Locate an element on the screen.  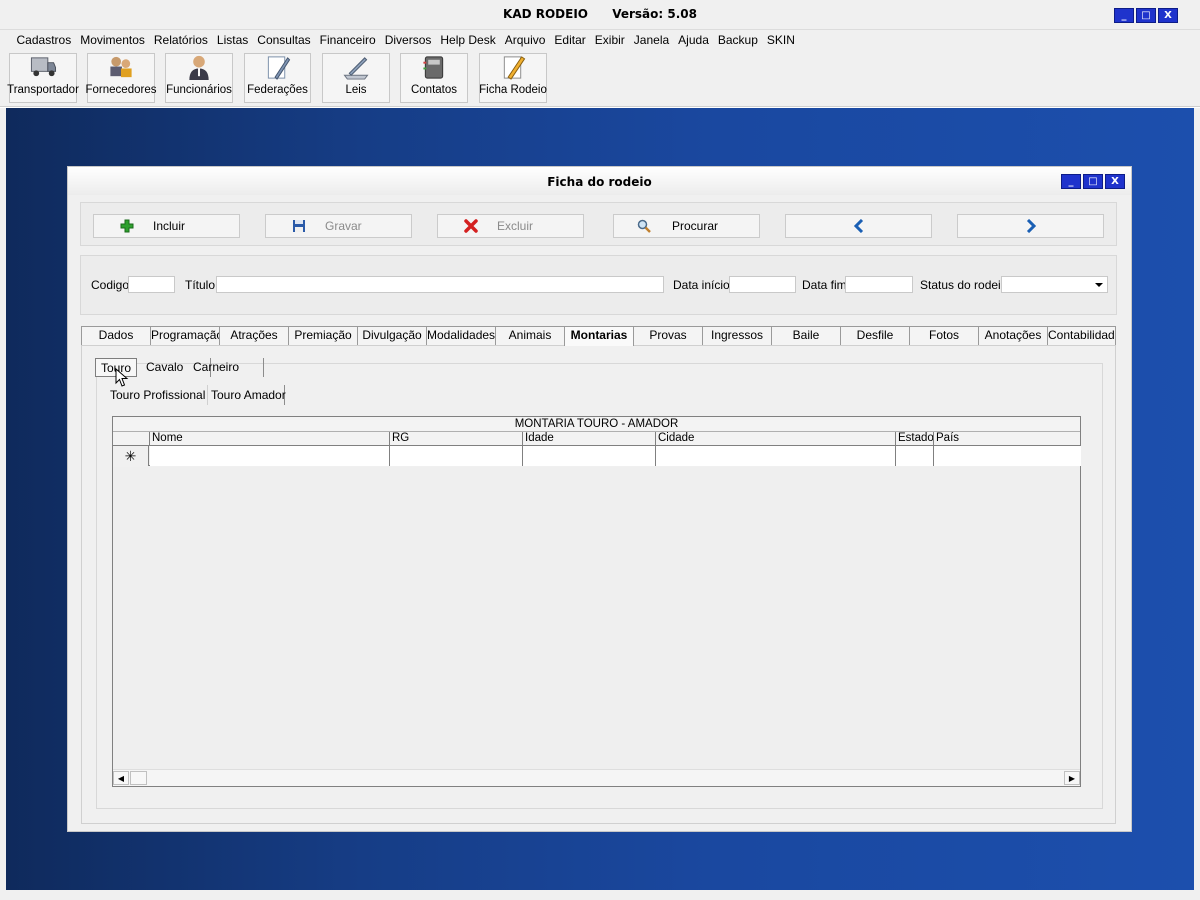
grid-header: Nome RG Idade Cidade Estado País is located at coordinates (596, 439).